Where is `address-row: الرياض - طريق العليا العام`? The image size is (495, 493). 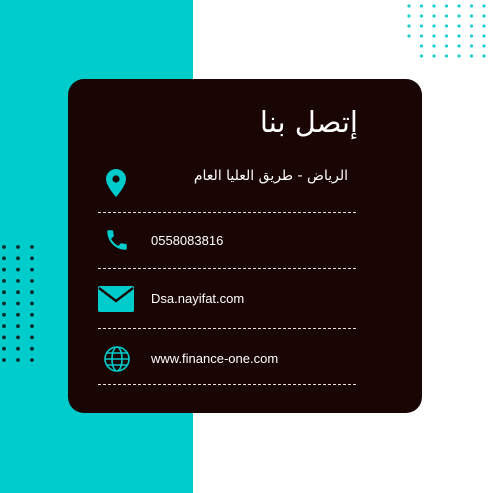 address-row: الرياض - طريق العليا العام is located at coordinates (227, 187).